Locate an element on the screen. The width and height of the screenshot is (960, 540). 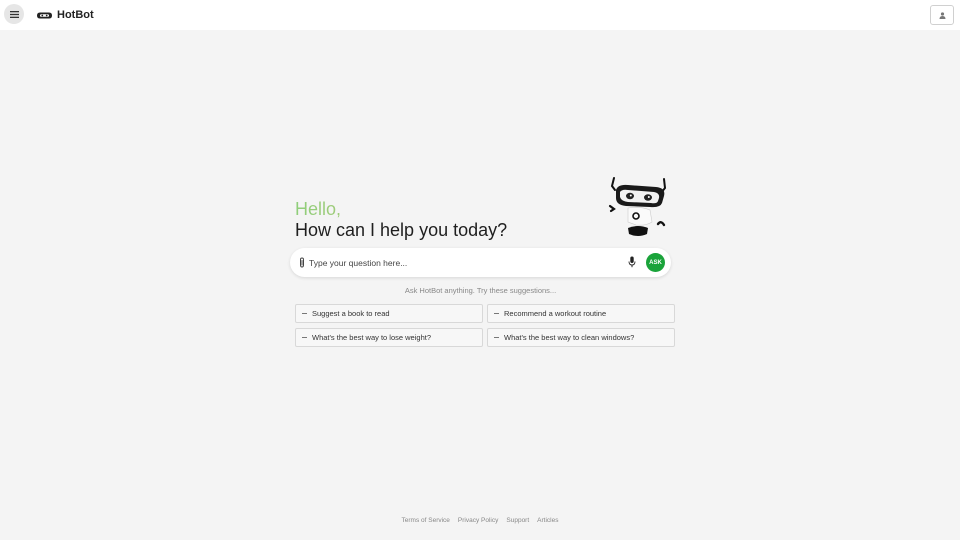
suggestion-chip: What's the best way to clean windows? is located at coordinates (581, 337).